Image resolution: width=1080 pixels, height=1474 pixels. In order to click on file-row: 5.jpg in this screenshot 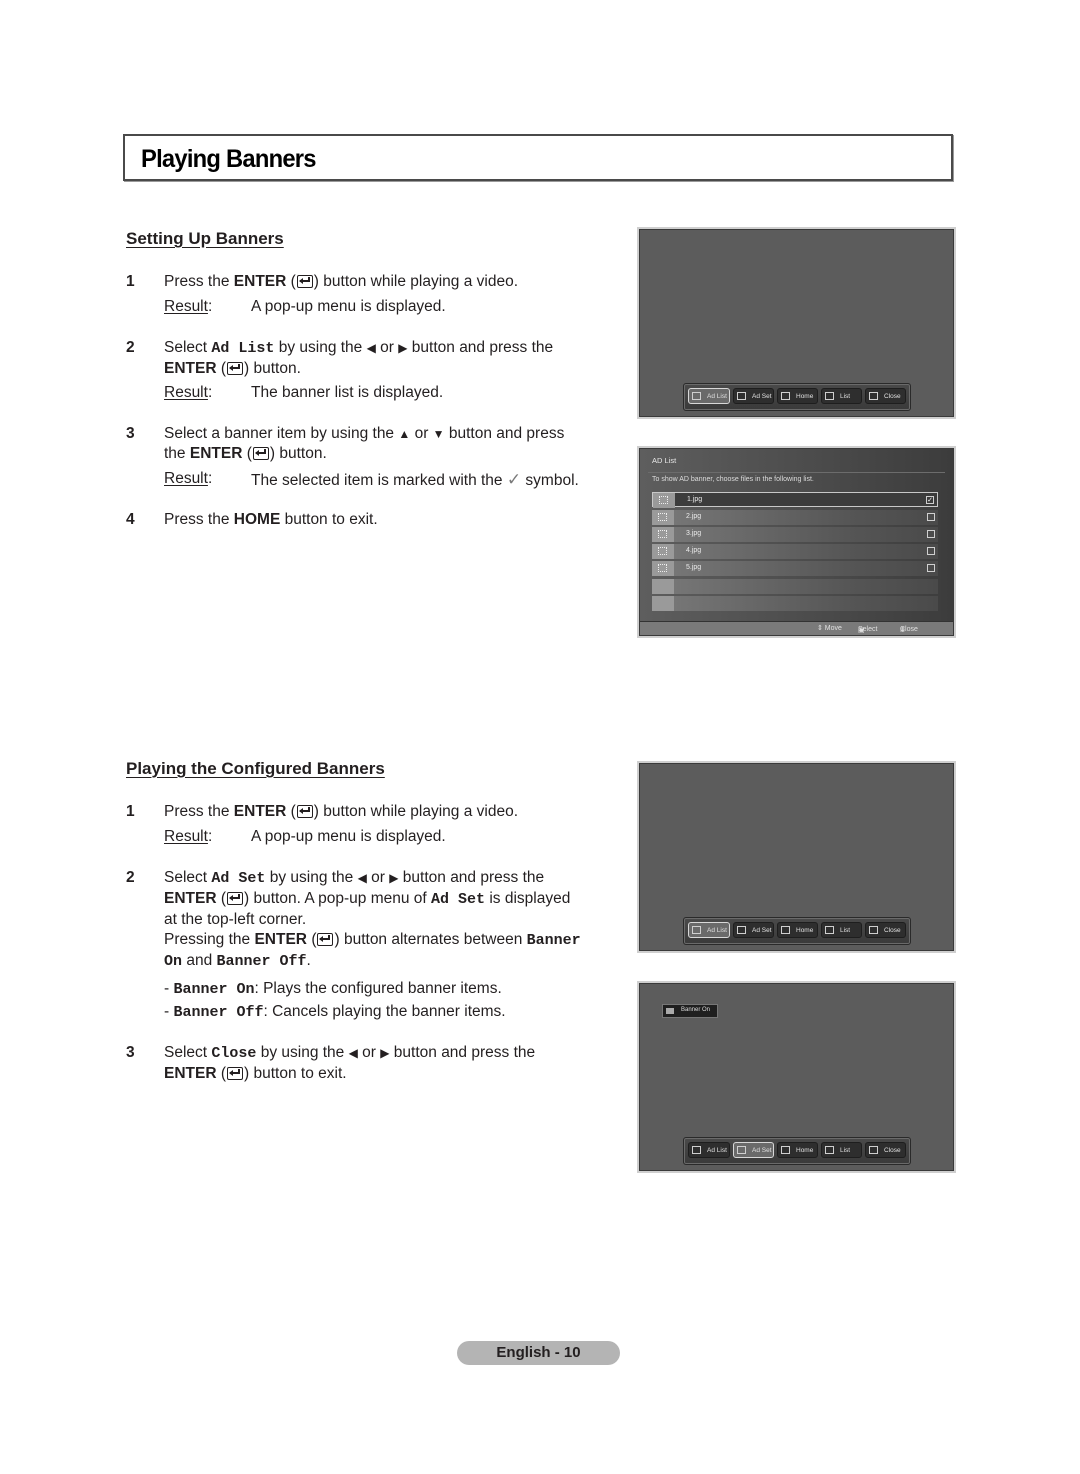, I will do `click(795, 568)`.